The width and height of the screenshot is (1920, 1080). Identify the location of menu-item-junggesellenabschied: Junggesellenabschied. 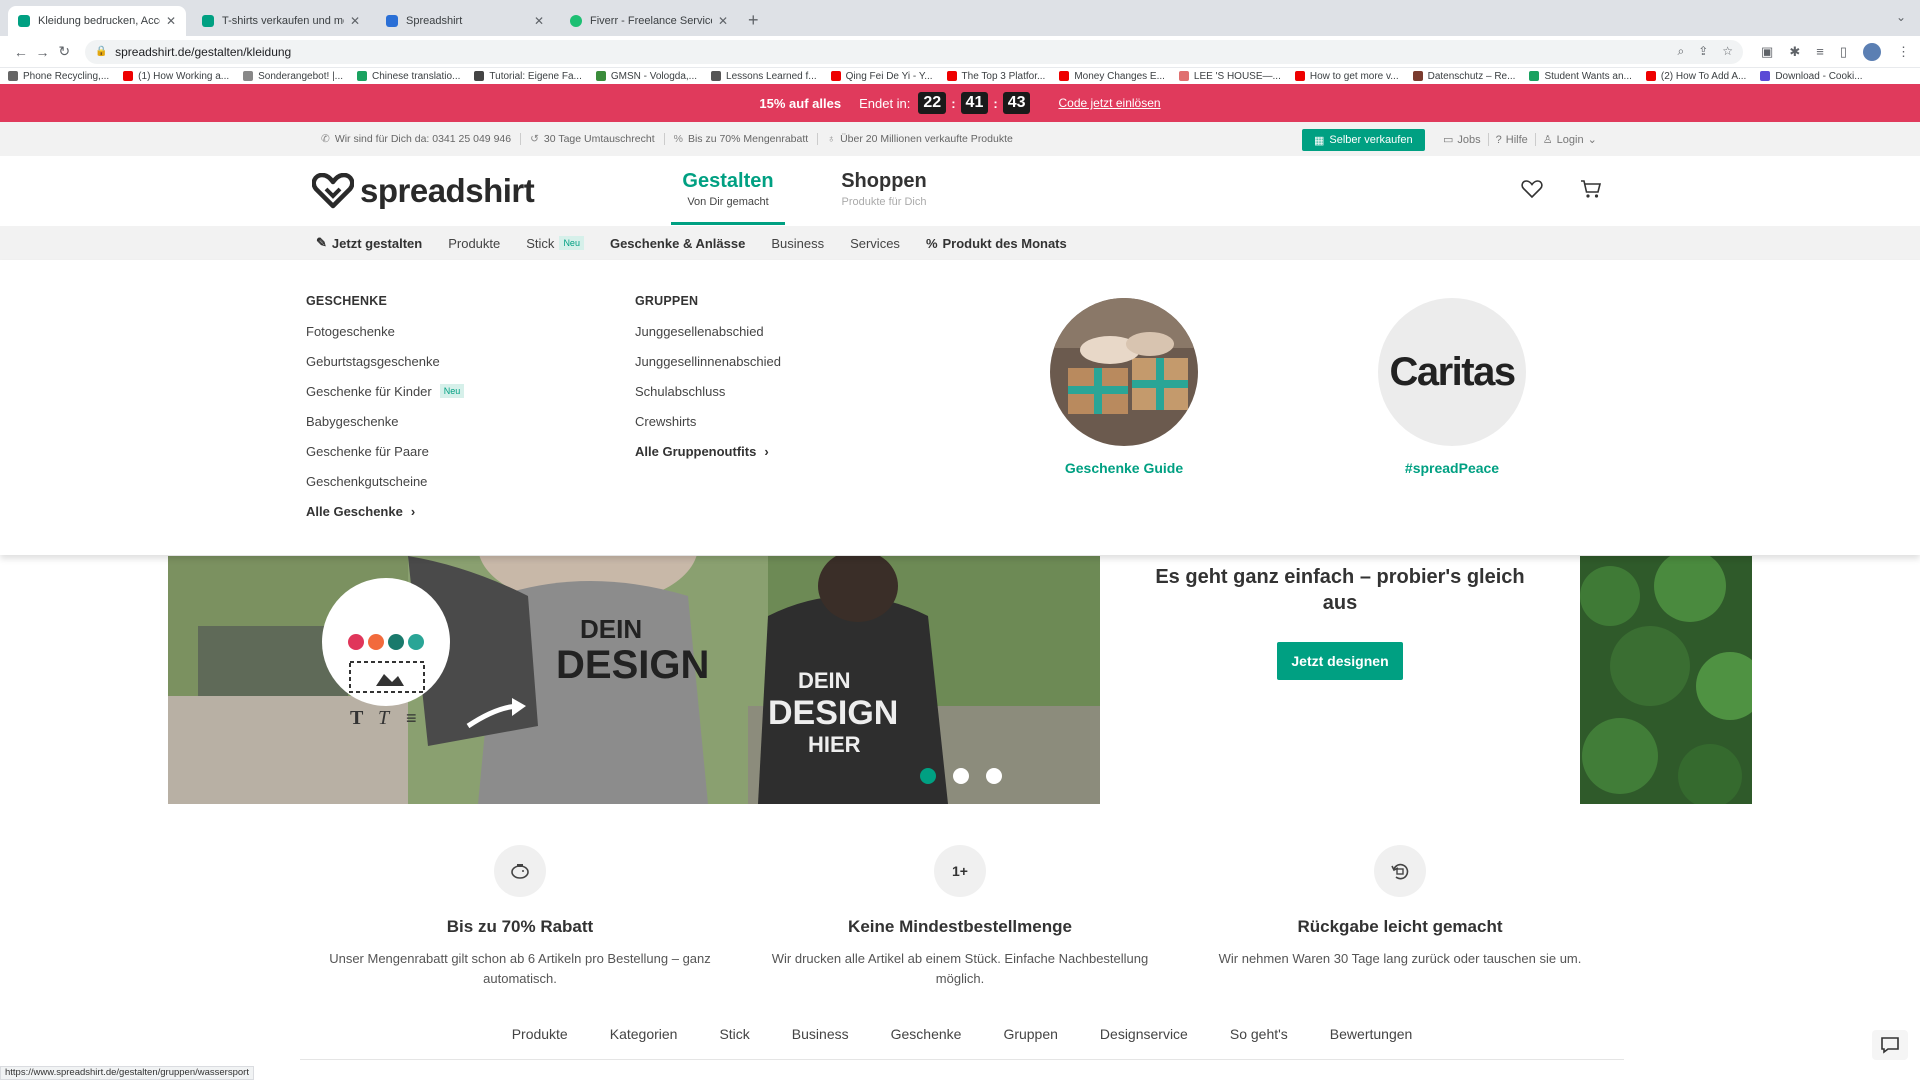
(708, 339).